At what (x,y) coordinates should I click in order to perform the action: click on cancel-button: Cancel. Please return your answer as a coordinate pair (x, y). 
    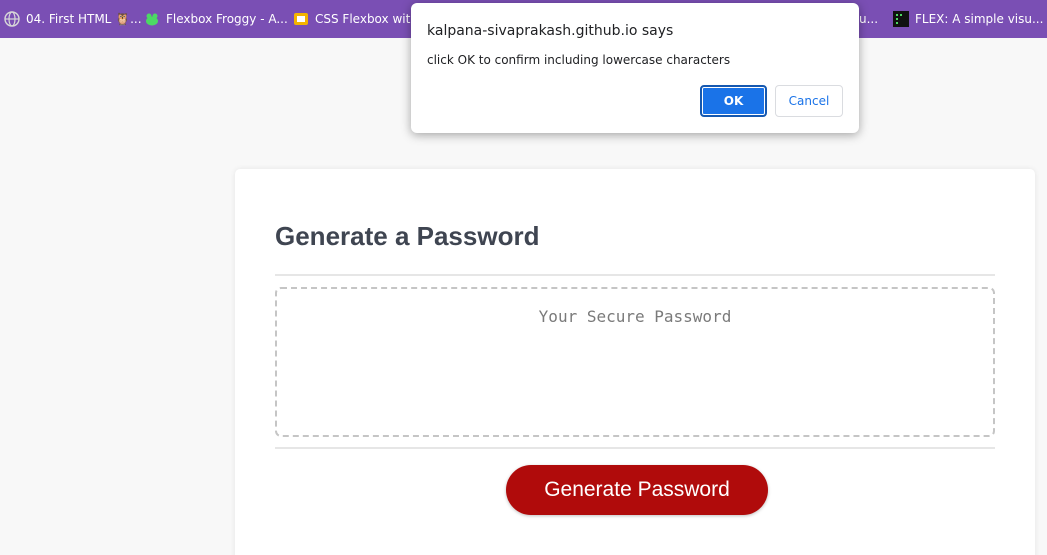
    Looking at the image, I should click on (809, 101).